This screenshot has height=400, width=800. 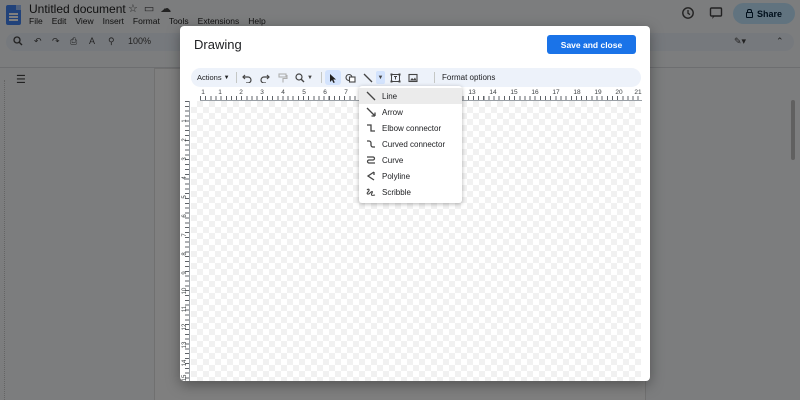 What do you see at coordinates (410, 160) in the screenshot?
I see `menu-item-curve: Curve` at bounding box center [410, 160].